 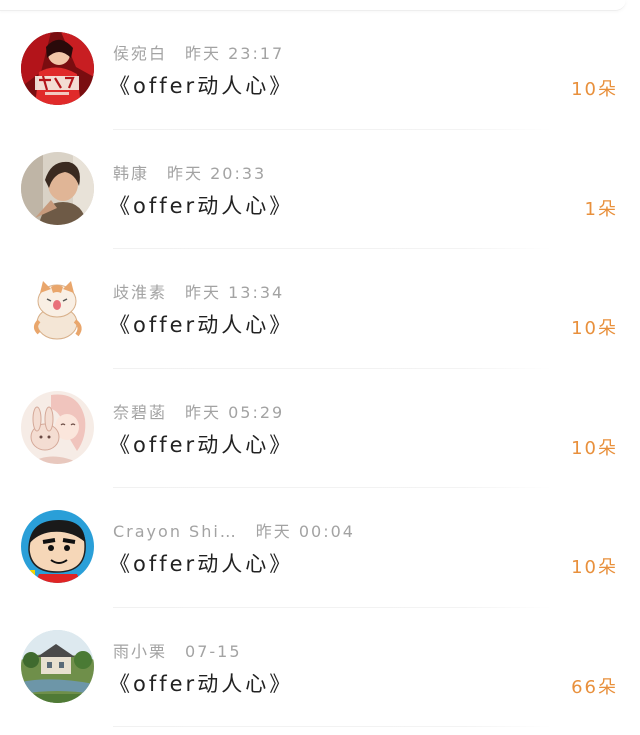 I want to click on comment-time: 07-15, so click(x=213, y=651).